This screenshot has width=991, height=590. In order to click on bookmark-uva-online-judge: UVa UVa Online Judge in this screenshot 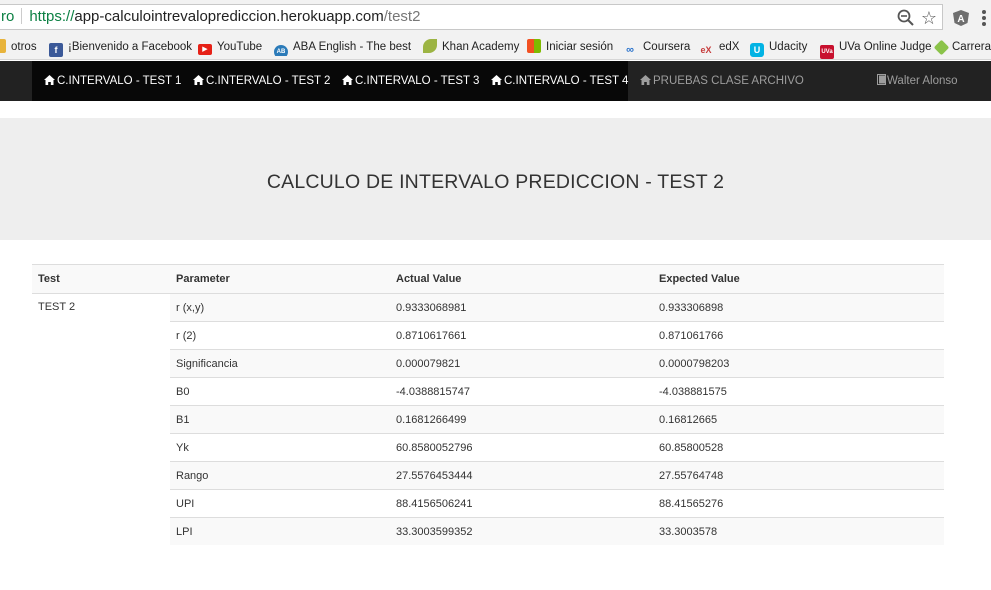, I will do `click(876, 48)`.